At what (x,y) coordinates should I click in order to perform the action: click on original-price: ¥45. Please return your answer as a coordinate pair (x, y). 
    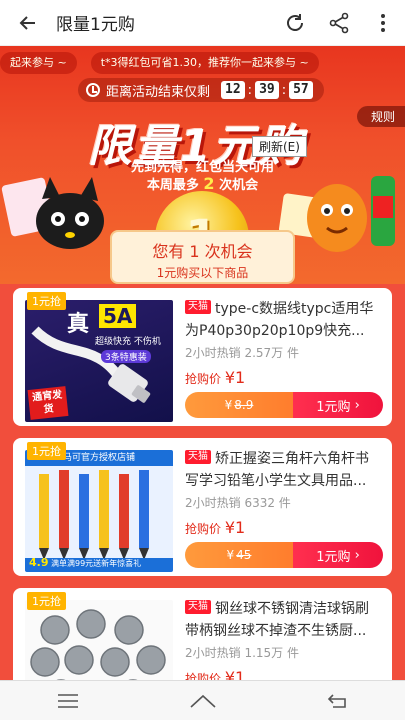
    Looking at the image, I should click on (239, 555).